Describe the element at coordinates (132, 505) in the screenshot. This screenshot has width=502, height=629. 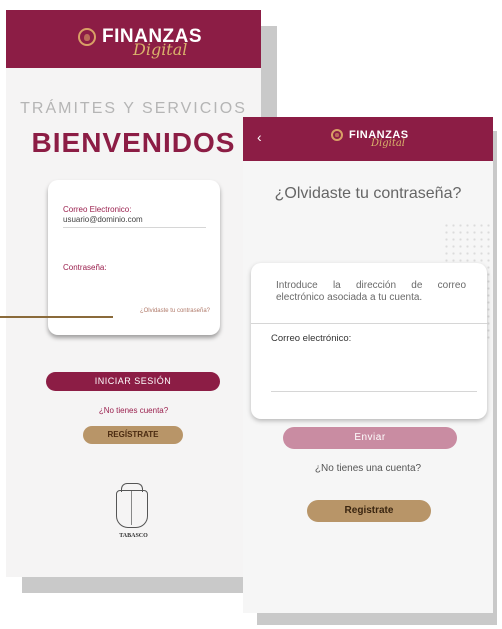
I see `tabasco-crest-icon` at that location.